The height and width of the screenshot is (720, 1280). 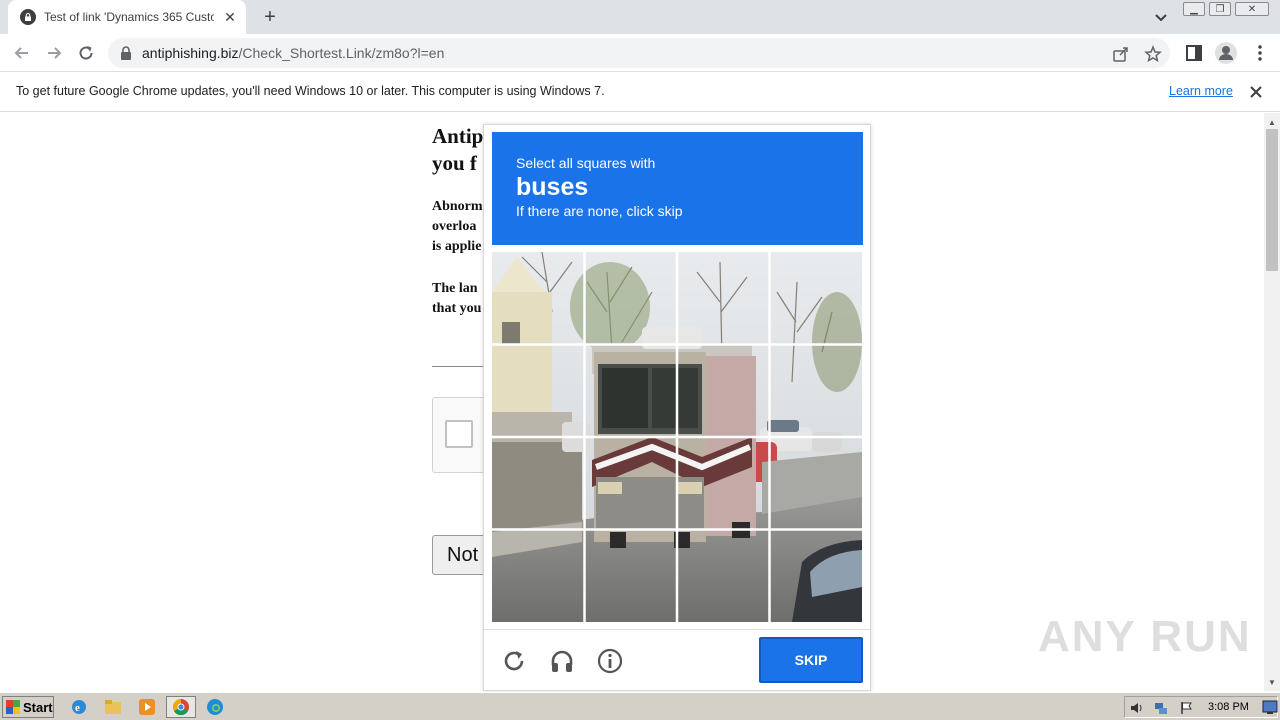 I want to click on bookmark-star-icon, so click(x=1153, y=54).